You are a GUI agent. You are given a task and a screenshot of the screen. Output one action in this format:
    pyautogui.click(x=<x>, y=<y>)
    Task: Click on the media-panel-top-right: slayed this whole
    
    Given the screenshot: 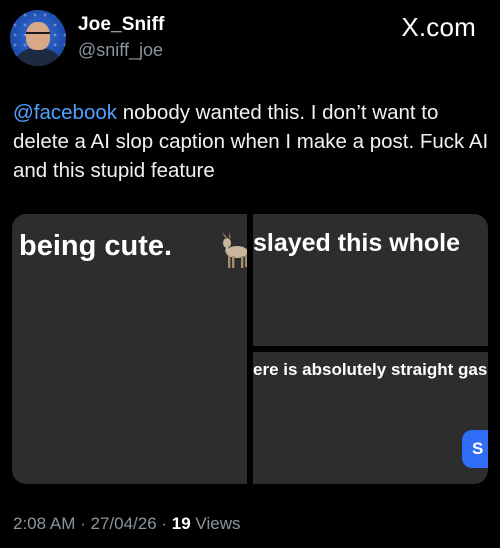 What is the action you would take?
    pyautogui.click(x=370, y=280)
    